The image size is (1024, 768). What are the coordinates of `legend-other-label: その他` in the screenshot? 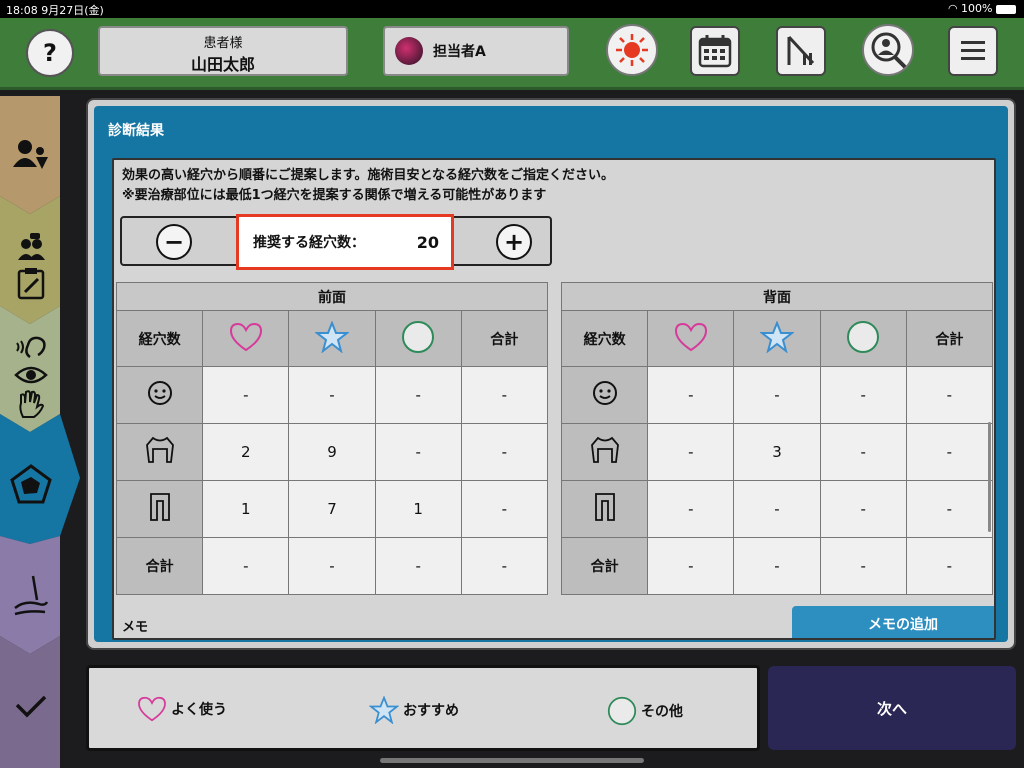 It's located at (662, 712).